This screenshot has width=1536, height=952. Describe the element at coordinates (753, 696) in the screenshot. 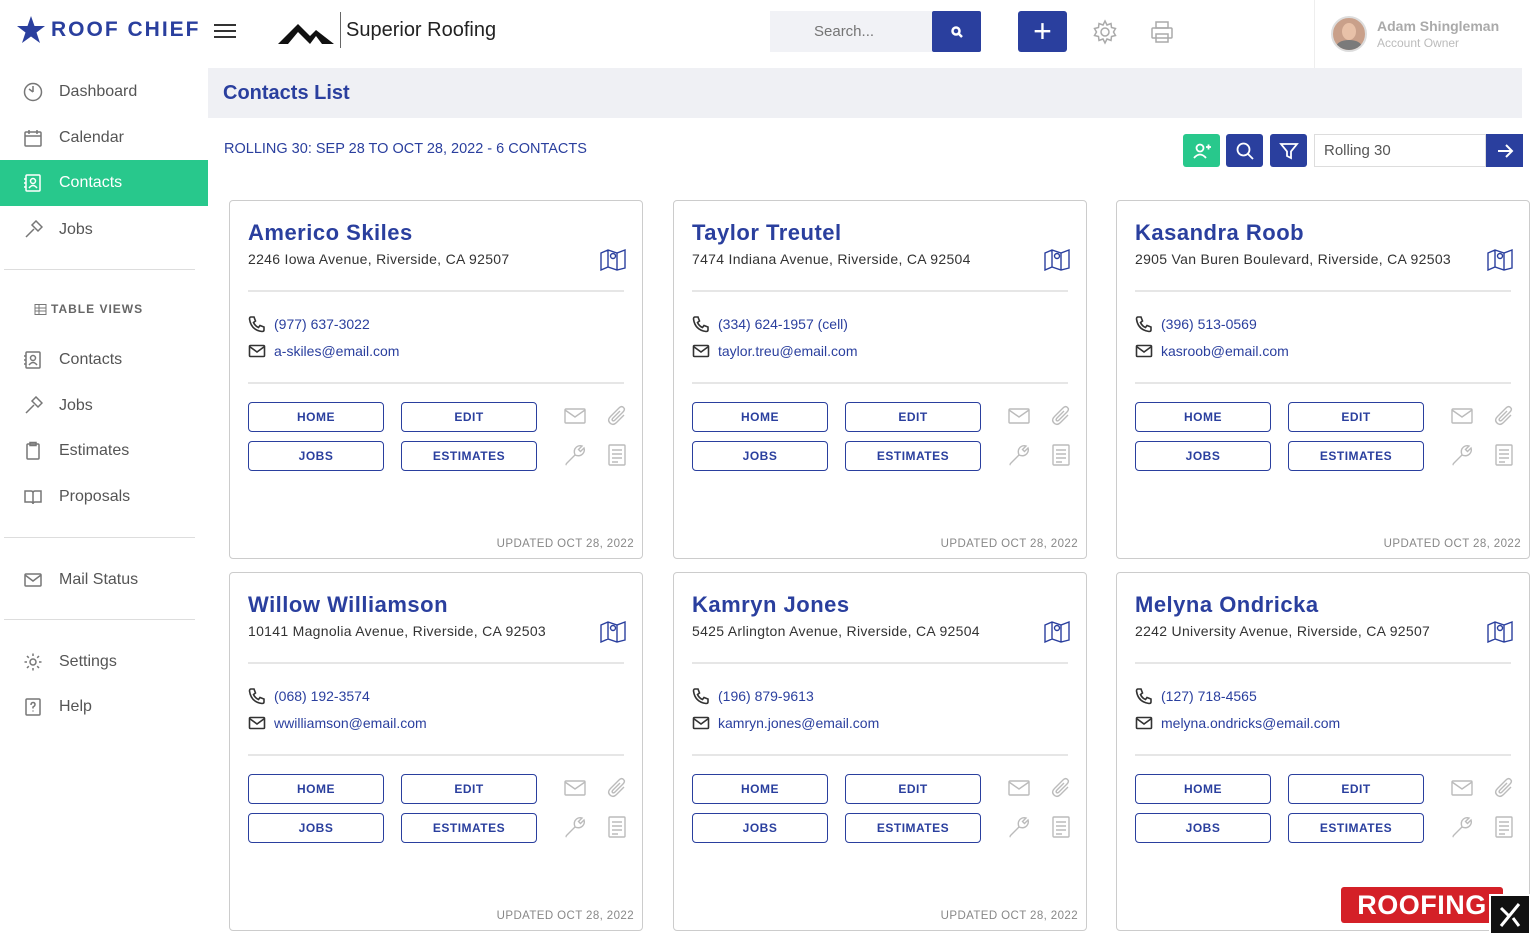

I see `contact-phone: (196) 879-9613` at that location.